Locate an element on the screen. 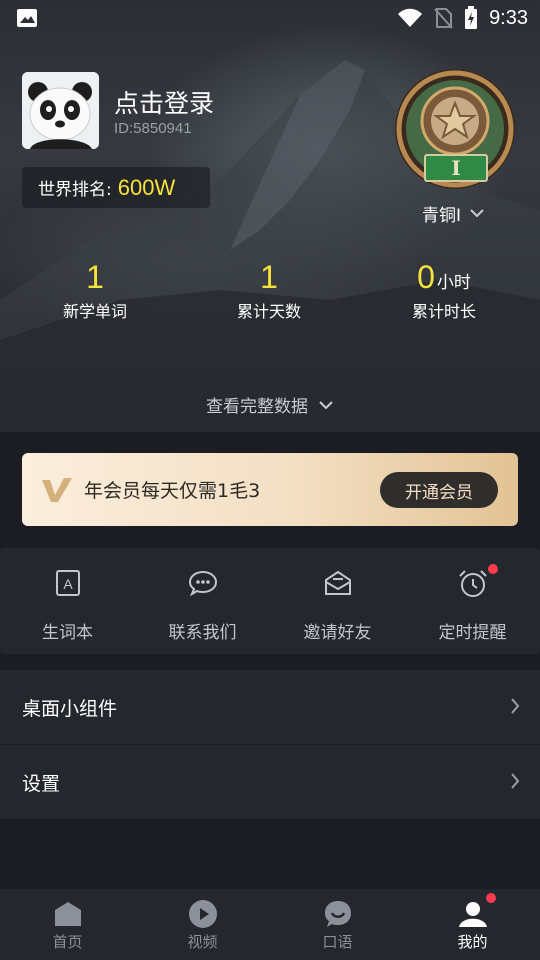  status-bar: 9:33 is located at coordinates (270, 18).